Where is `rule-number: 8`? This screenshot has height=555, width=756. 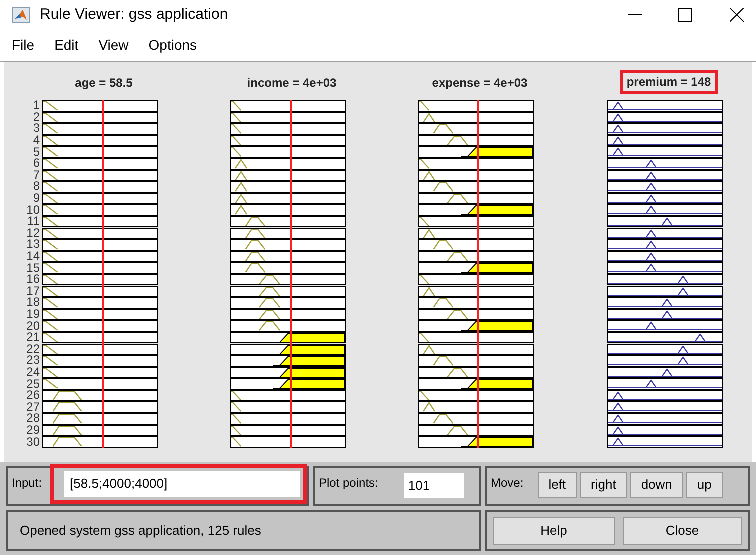
rule-number: 8 is located at coordinates (36, 186).